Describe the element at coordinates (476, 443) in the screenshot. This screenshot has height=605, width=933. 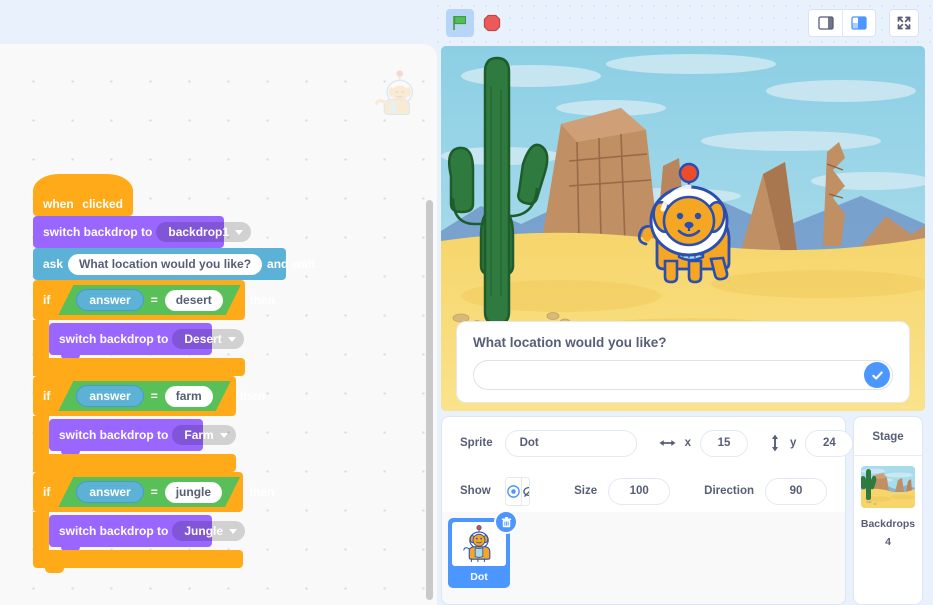
I see `sprite-name-label: Sprite` at that location.